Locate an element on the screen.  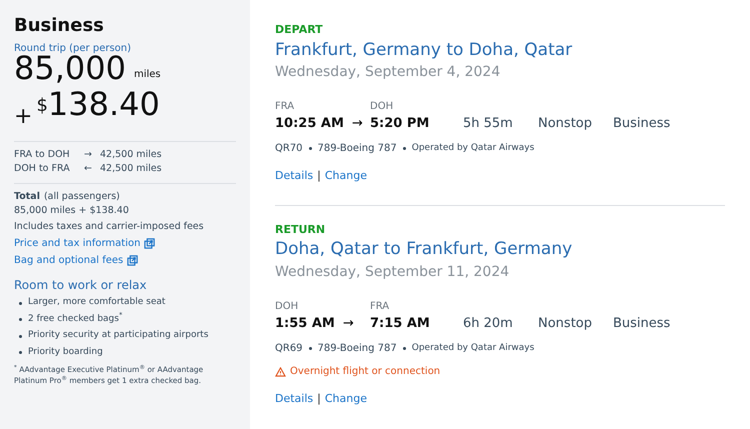
arrival-time: 5:20 PM is located at coordinates (400, 123).